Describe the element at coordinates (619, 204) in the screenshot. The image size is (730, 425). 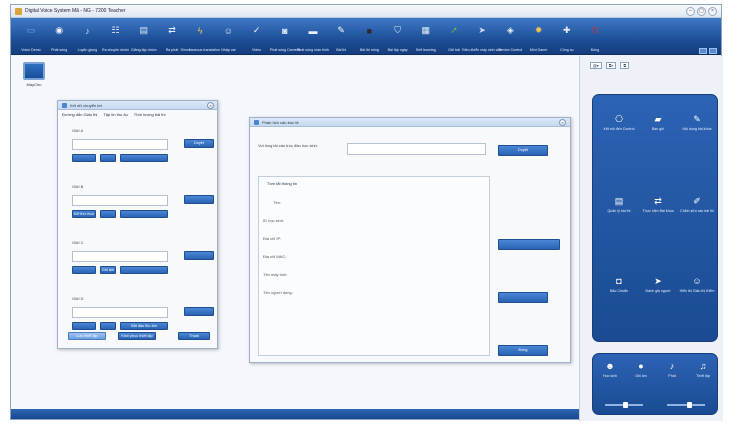
I see `panel-item-3: ▤ Quản lý bài thi` at that location.